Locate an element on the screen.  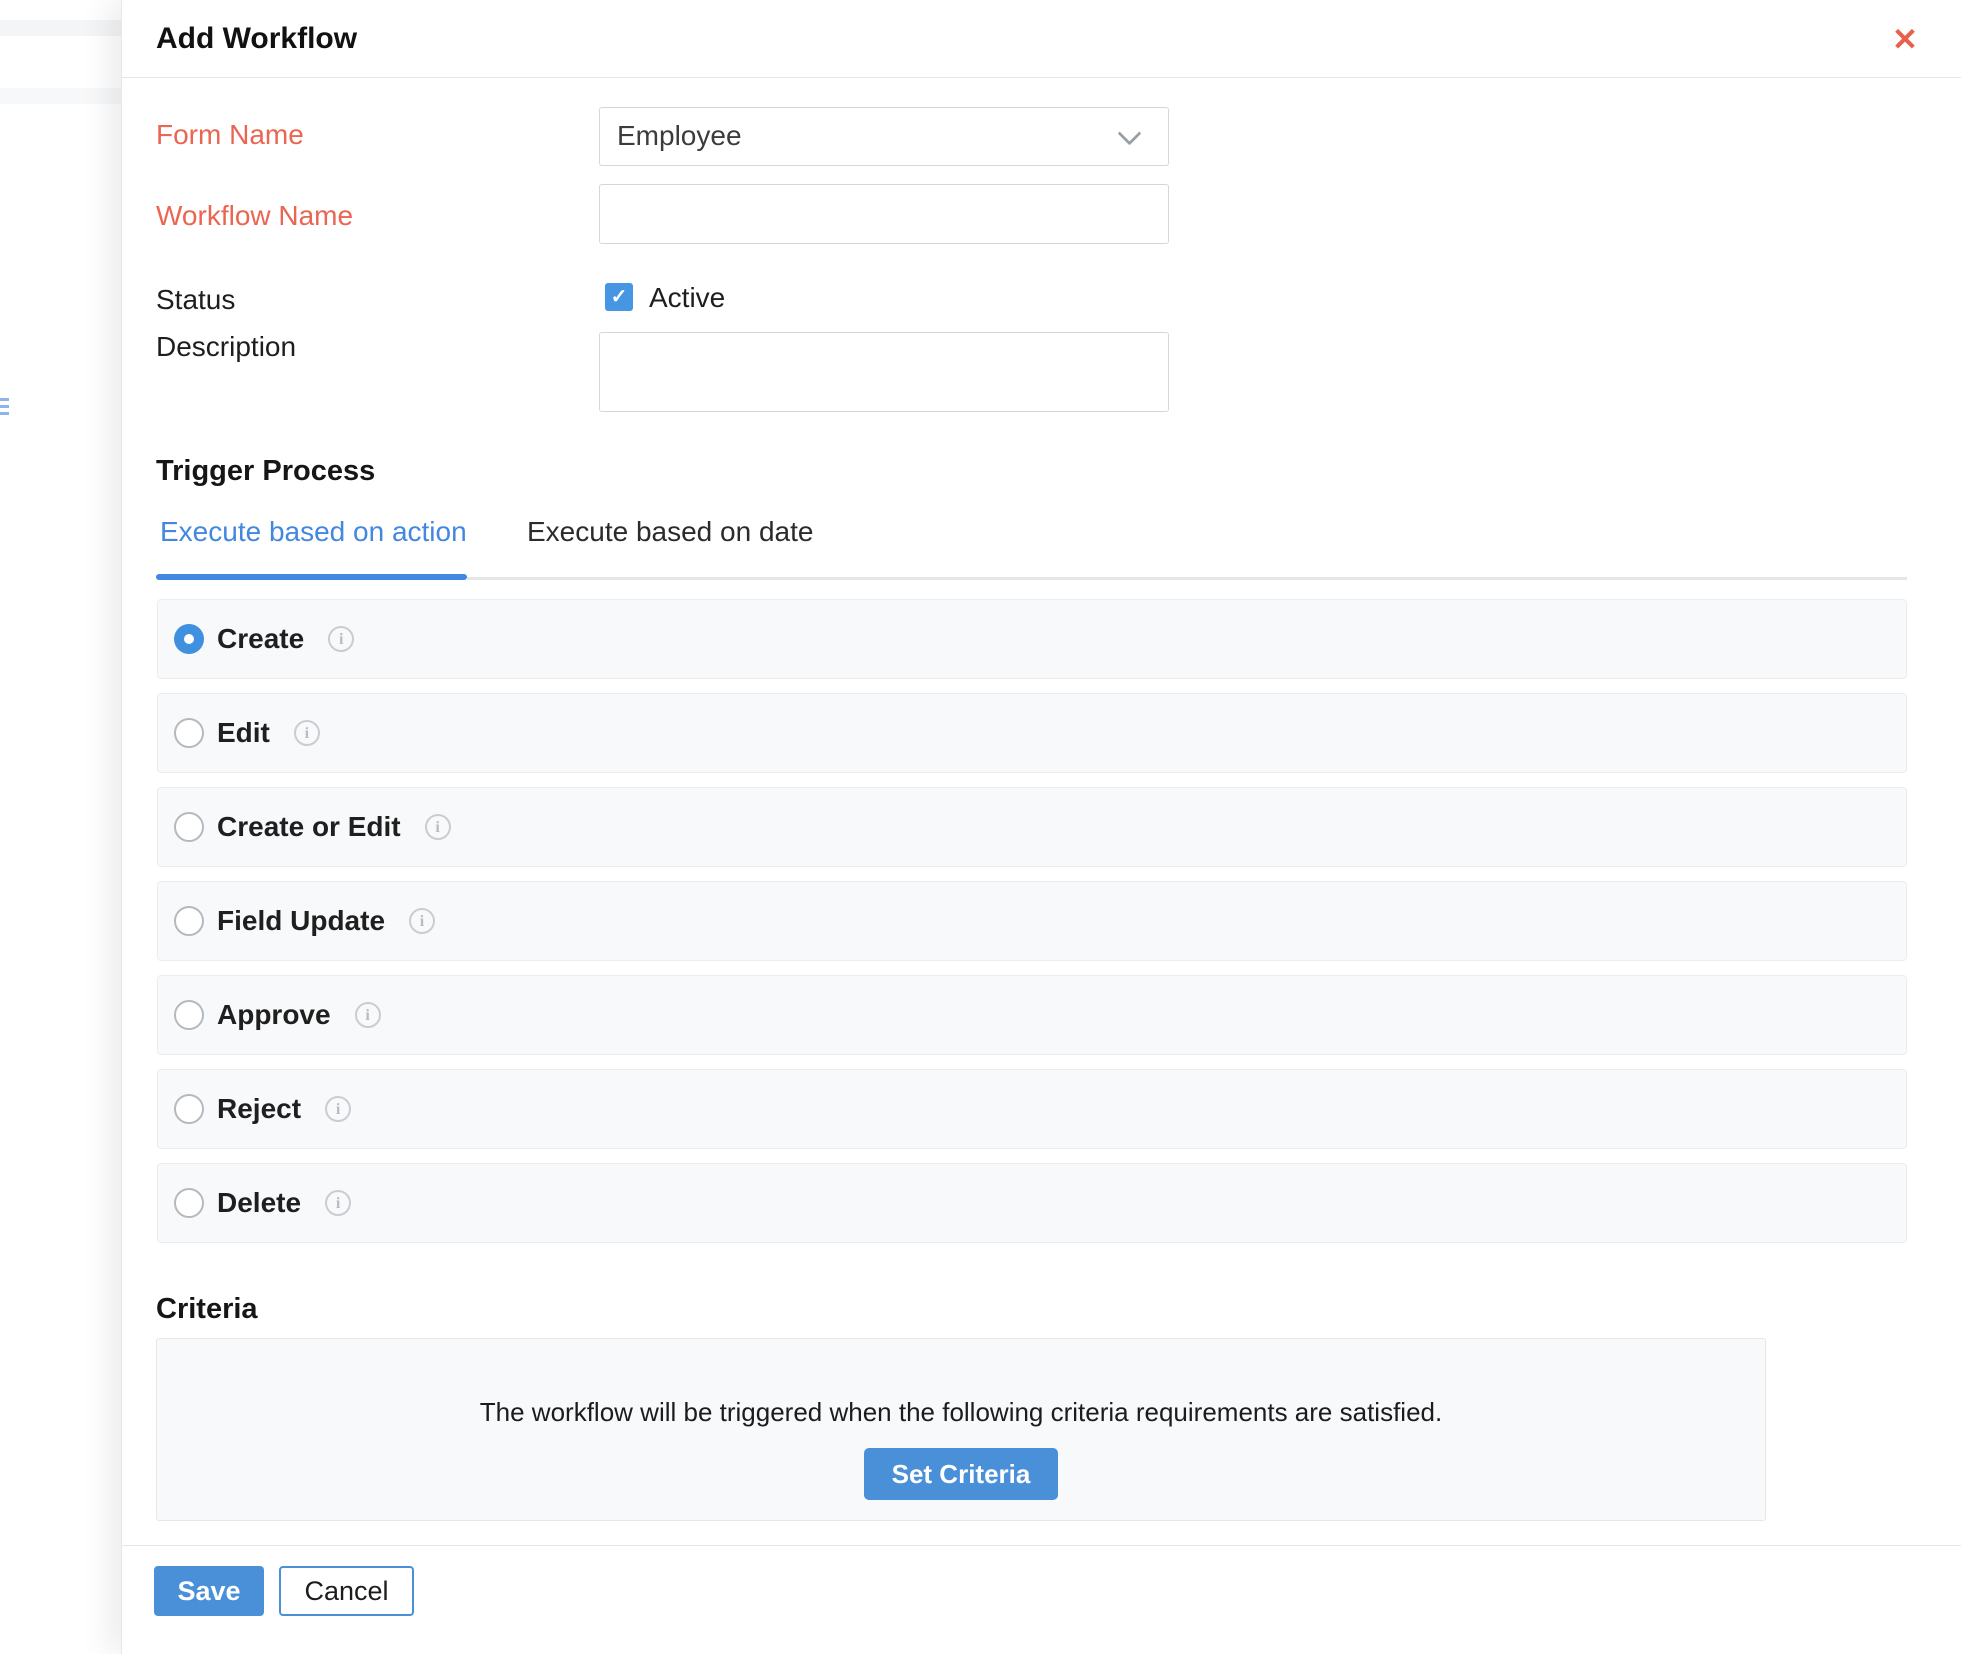
trigger-option-create-or-edit: Create or Edit i is located at coordinates (1032, 827).